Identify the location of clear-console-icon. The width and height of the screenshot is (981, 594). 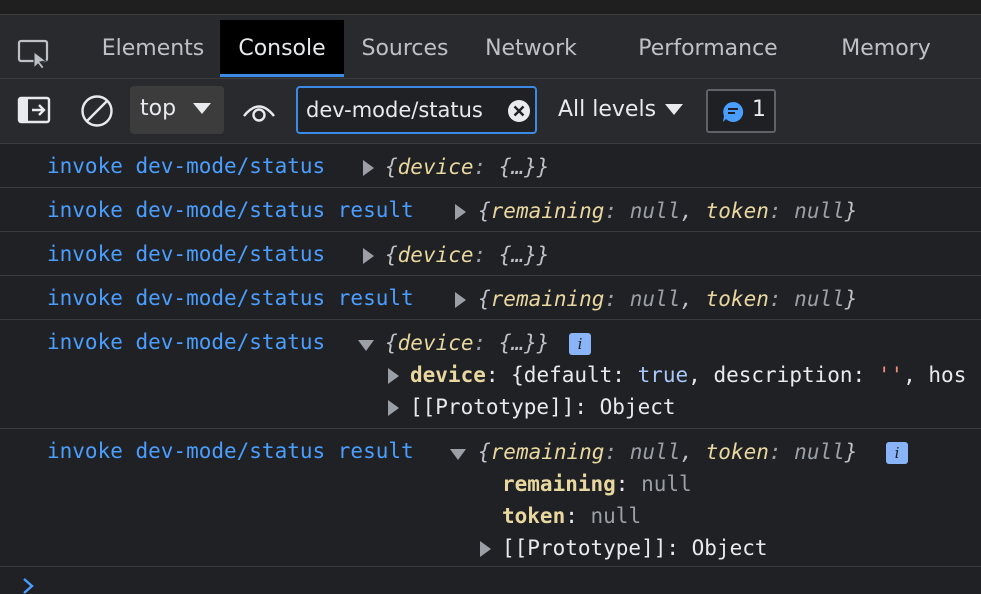
(97, 111).